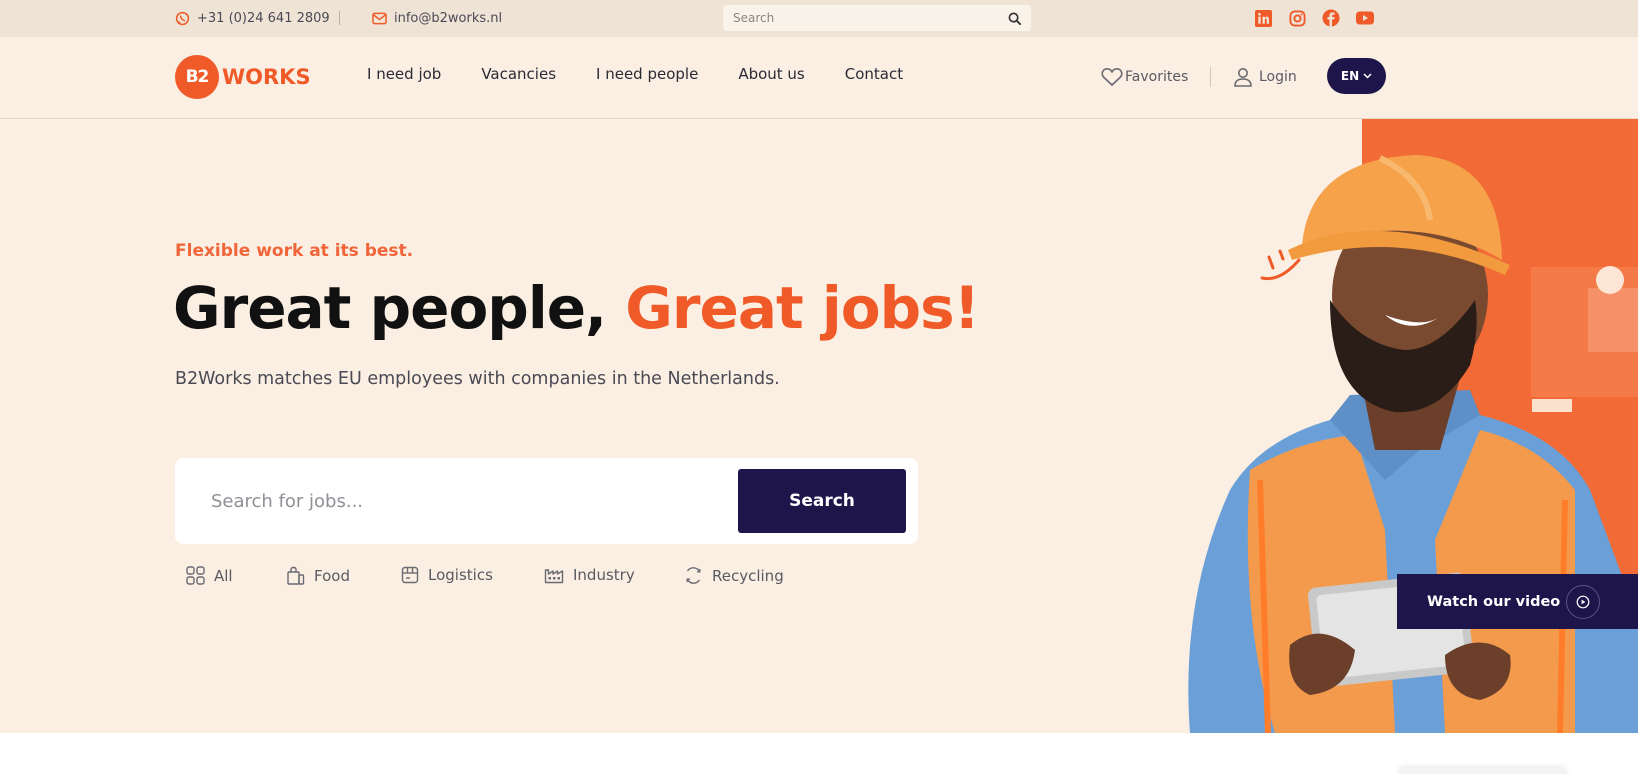  Describe the element at coordinates (874, 74) in the screenshot. I see `nav-contact: Contact` at that location.